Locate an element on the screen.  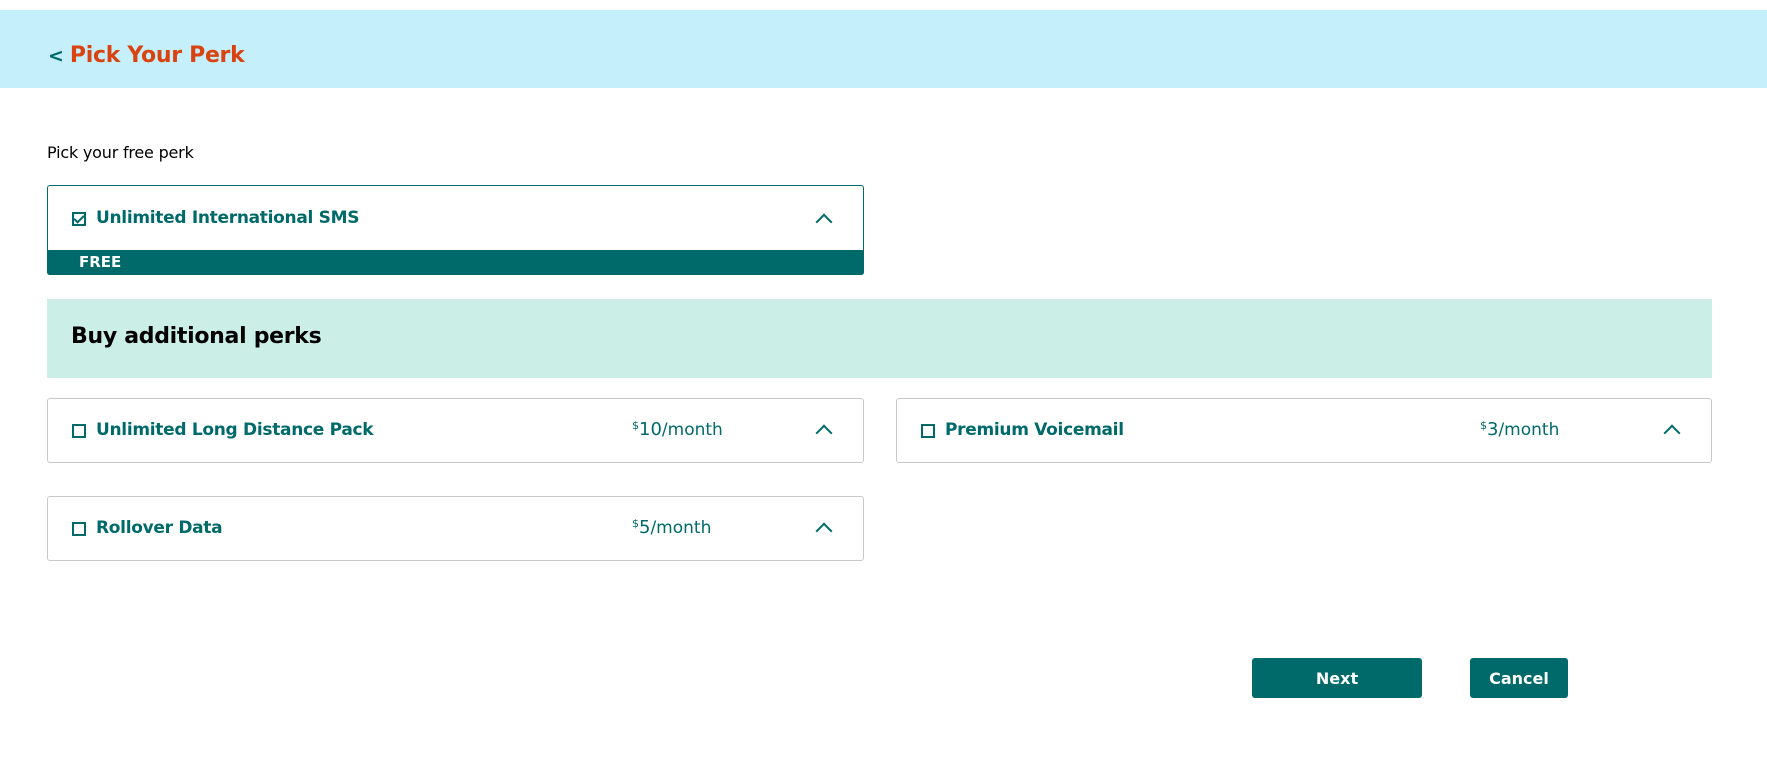
cancel-button: Cancel is located at coordinates (1519, 678).